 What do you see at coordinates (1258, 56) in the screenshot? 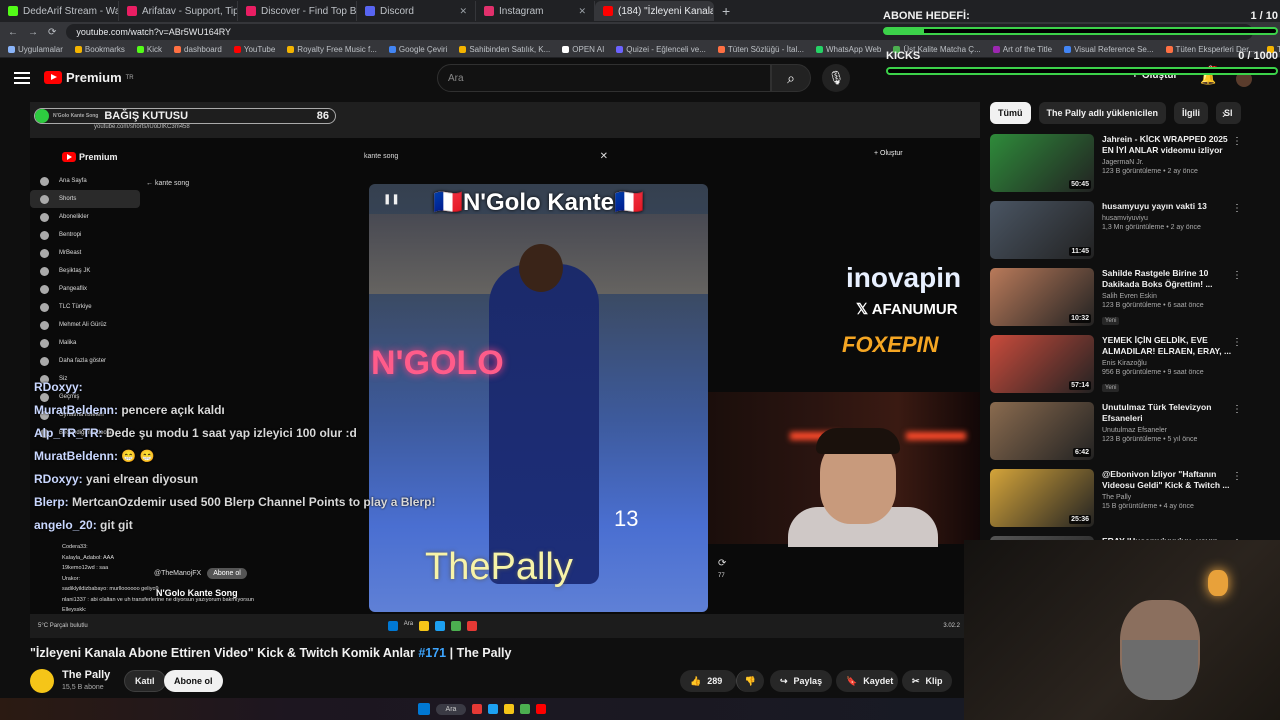
I see `kicks-goal-value: 0 / 1000` at bounding box center [1258, 56].